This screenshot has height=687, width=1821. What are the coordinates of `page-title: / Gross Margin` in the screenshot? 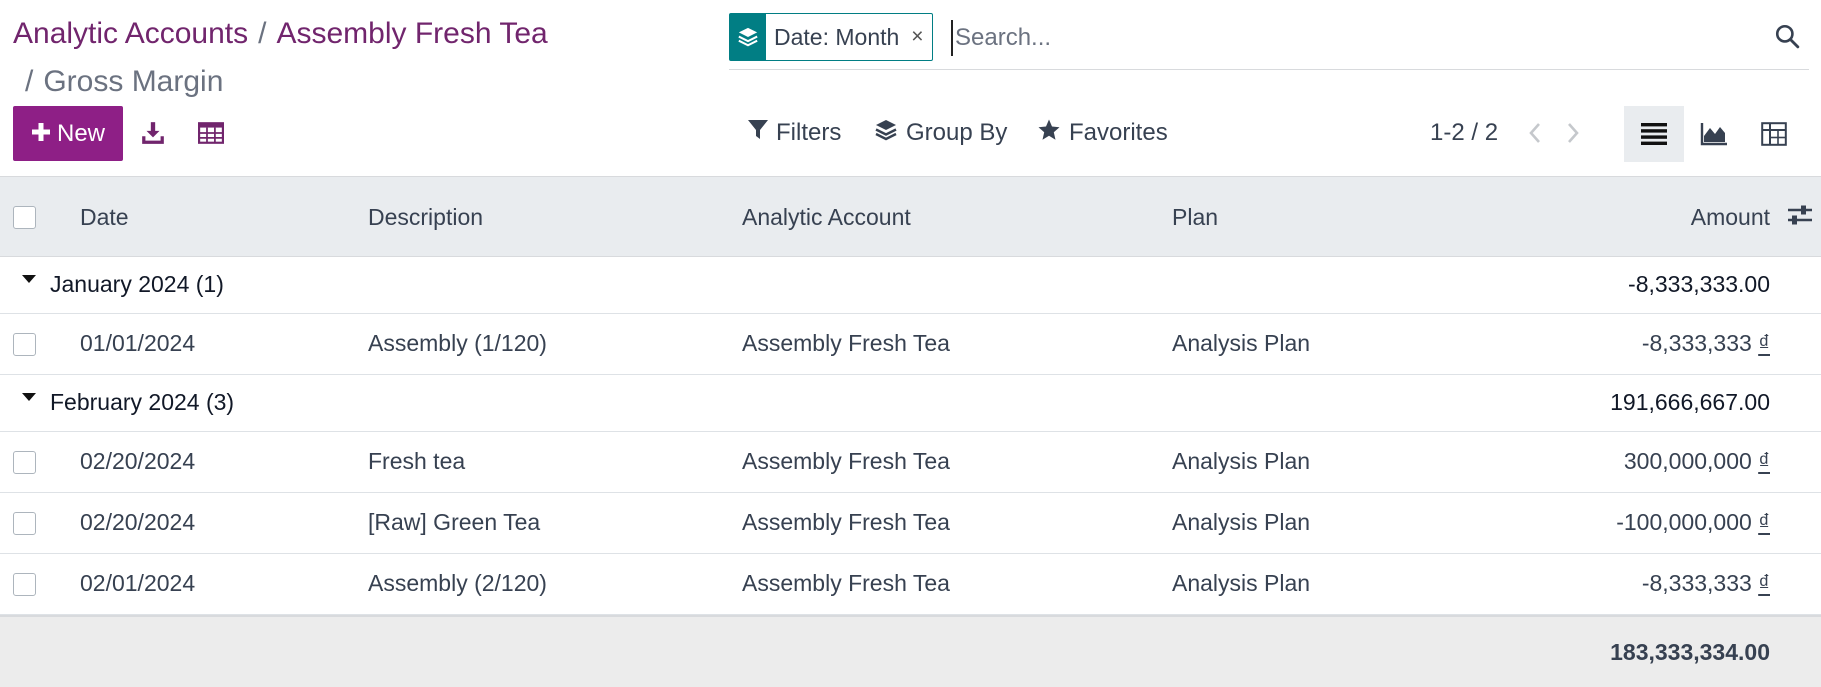 It's located at (118, 82).